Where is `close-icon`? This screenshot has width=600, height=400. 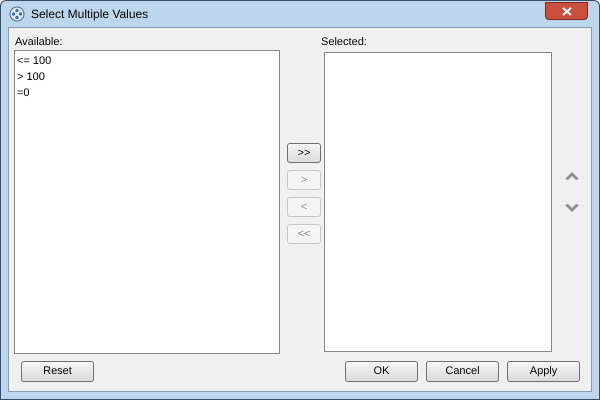 close-icon is located at coordinates (567, 11).